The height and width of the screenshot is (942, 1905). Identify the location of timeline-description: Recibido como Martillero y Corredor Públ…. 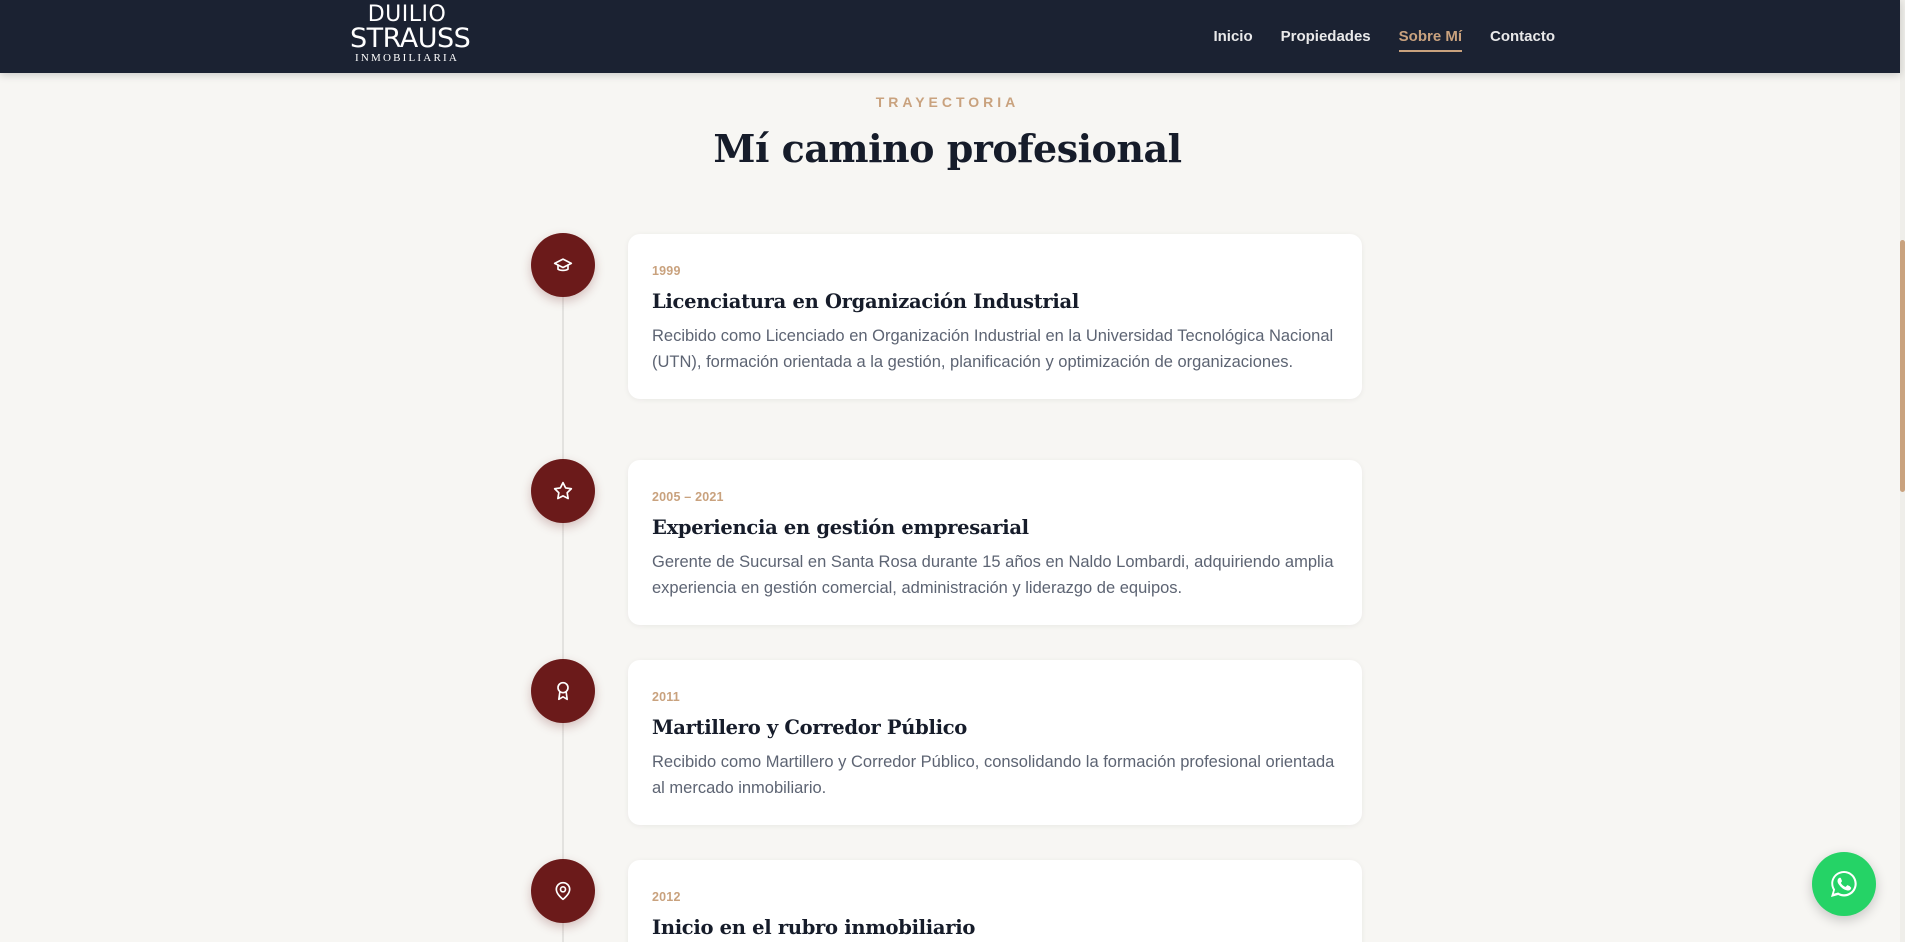
(993, 775).